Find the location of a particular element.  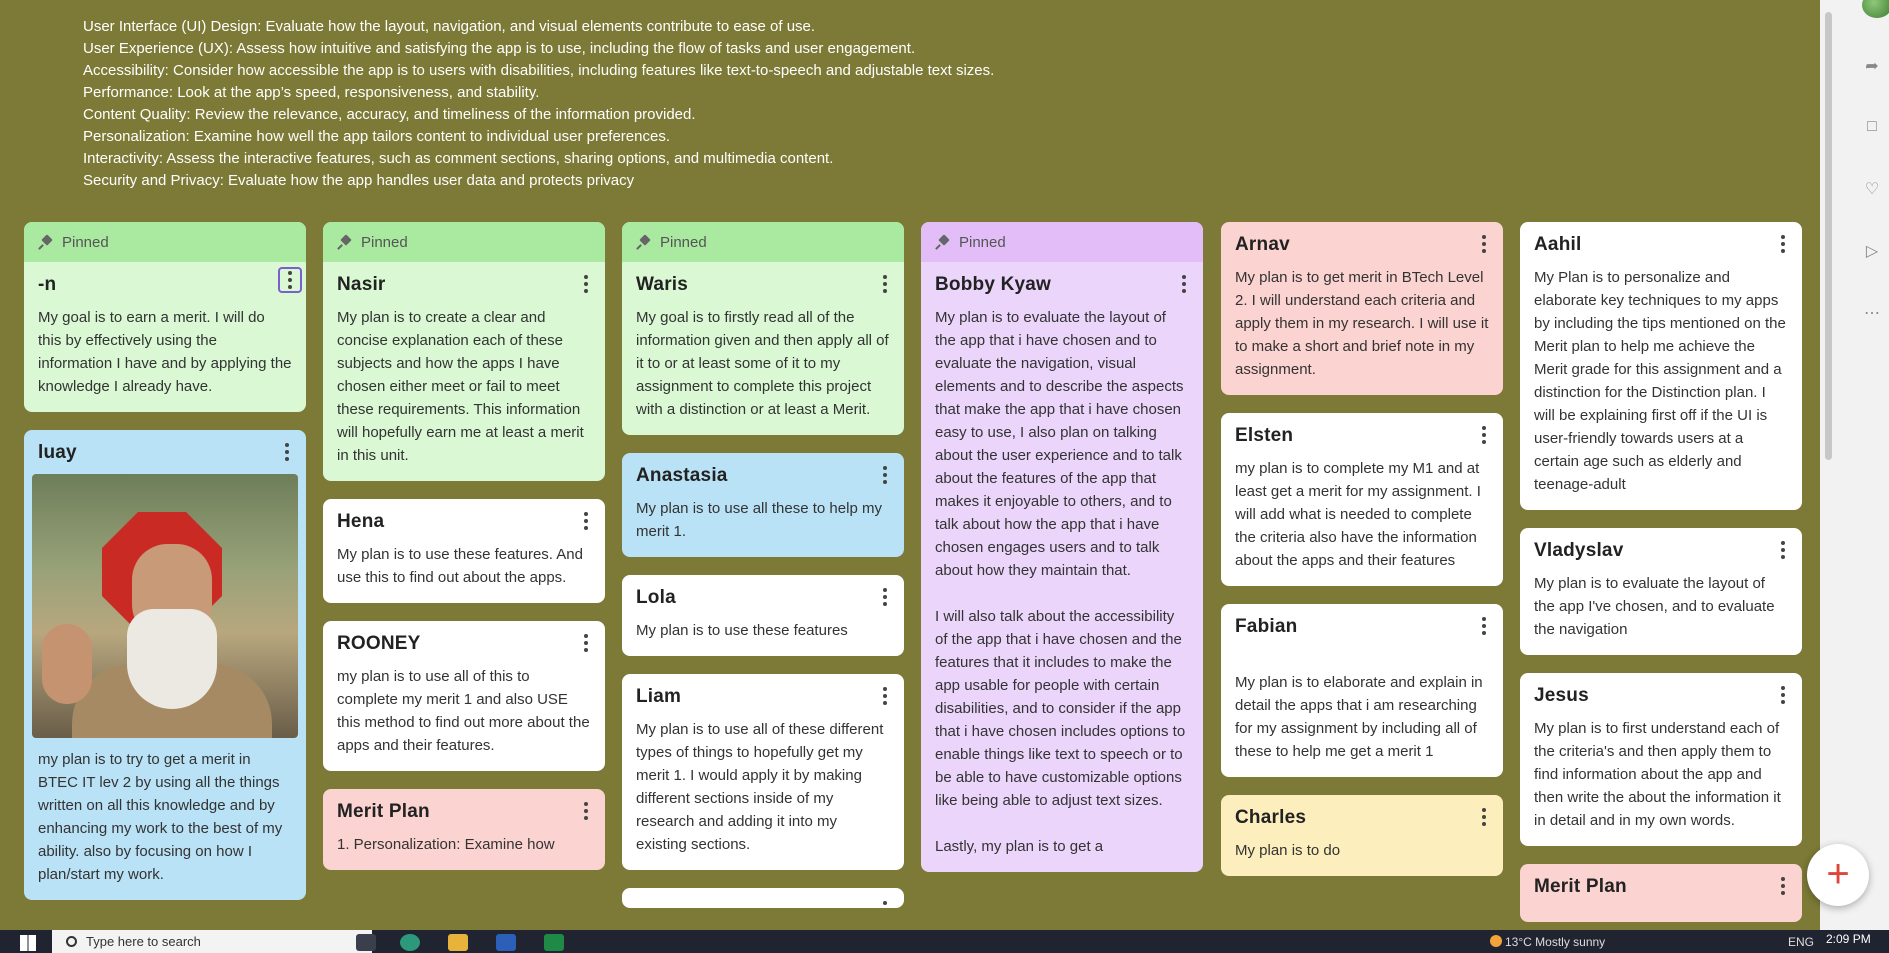

task-view-icon is located at coordinates (366, 942).